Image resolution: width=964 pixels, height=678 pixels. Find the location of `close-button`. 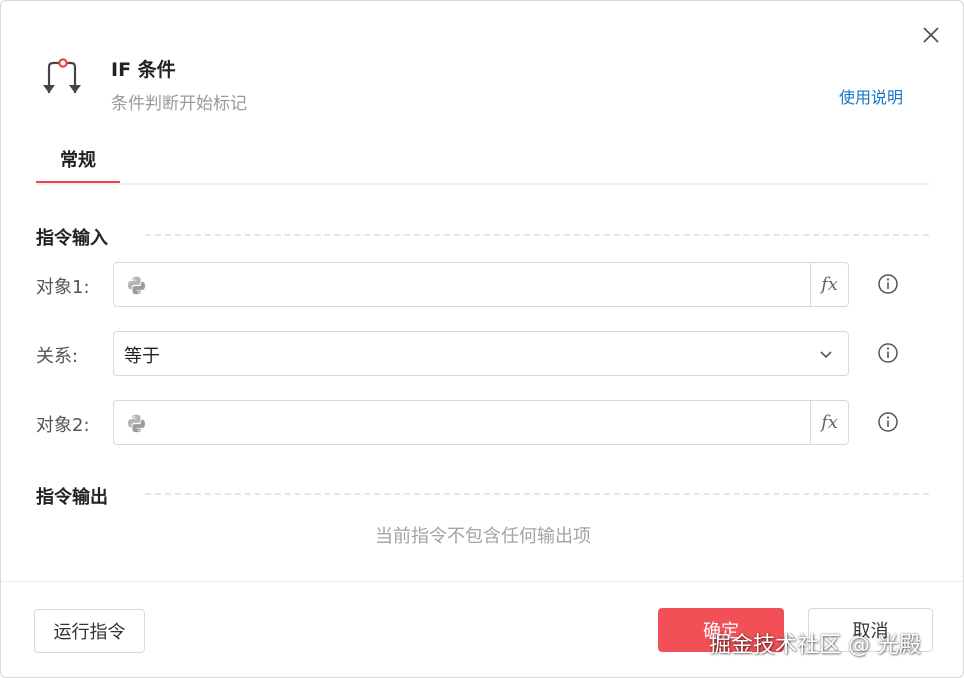

close-button is located at coordinates (931, 35).